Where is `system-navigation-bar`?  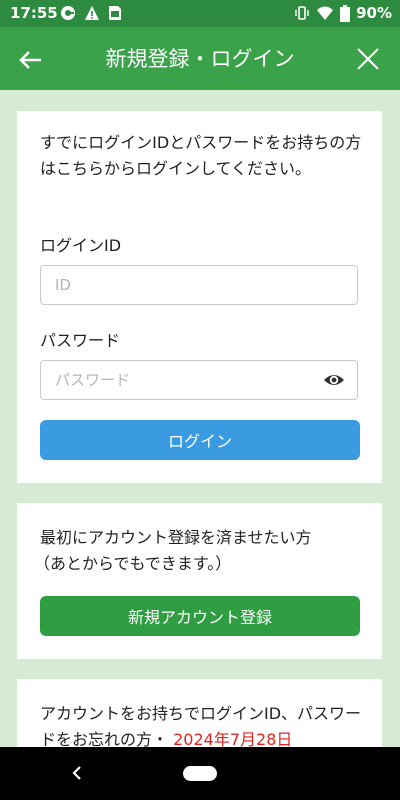 system-navigation-bar is located at coordinates (200, 773).